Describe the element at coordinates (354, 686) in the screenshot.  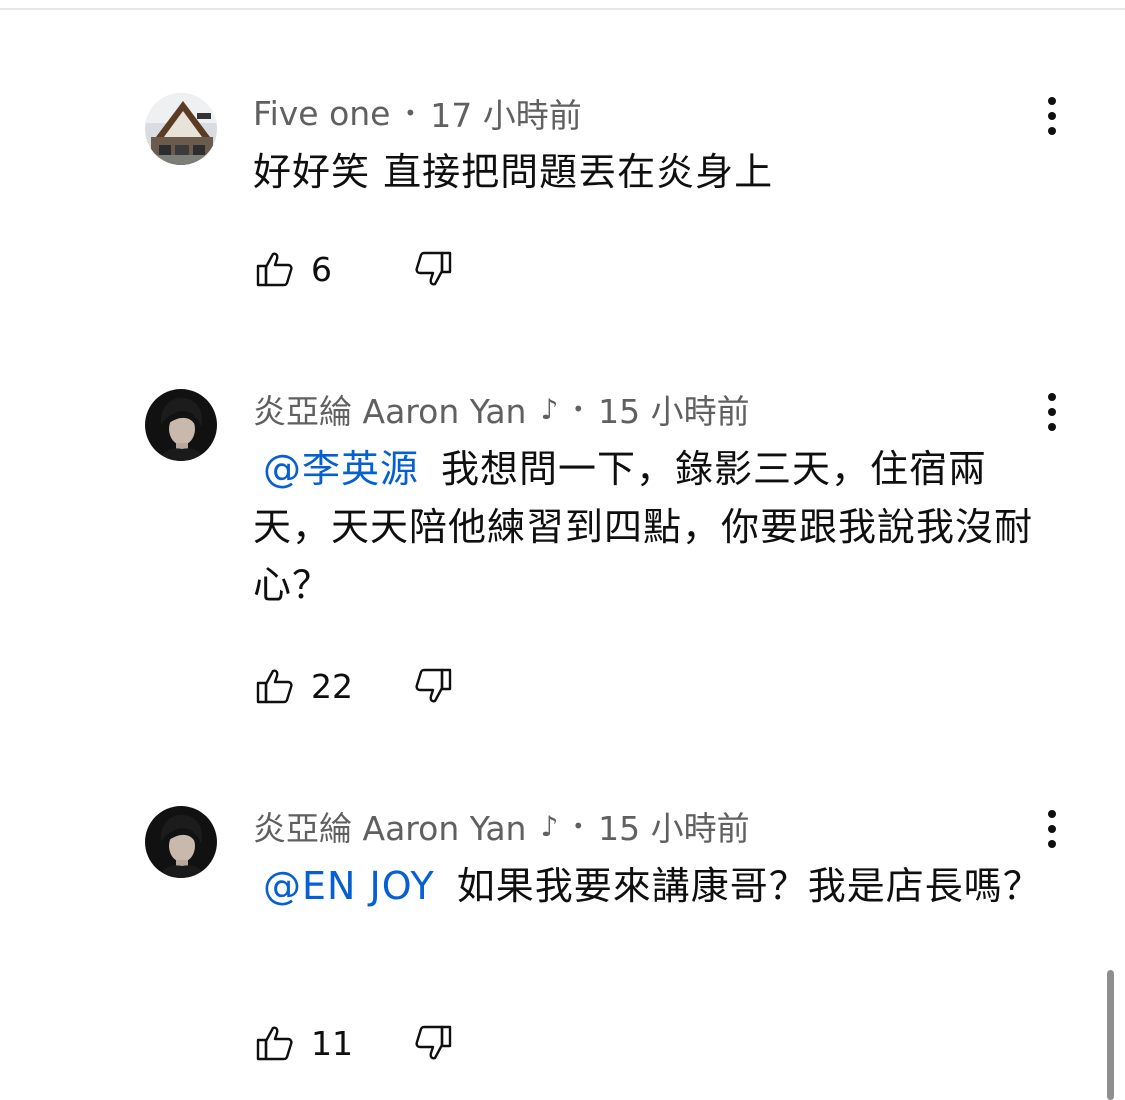
I see `comment-actions: 22` at that location.